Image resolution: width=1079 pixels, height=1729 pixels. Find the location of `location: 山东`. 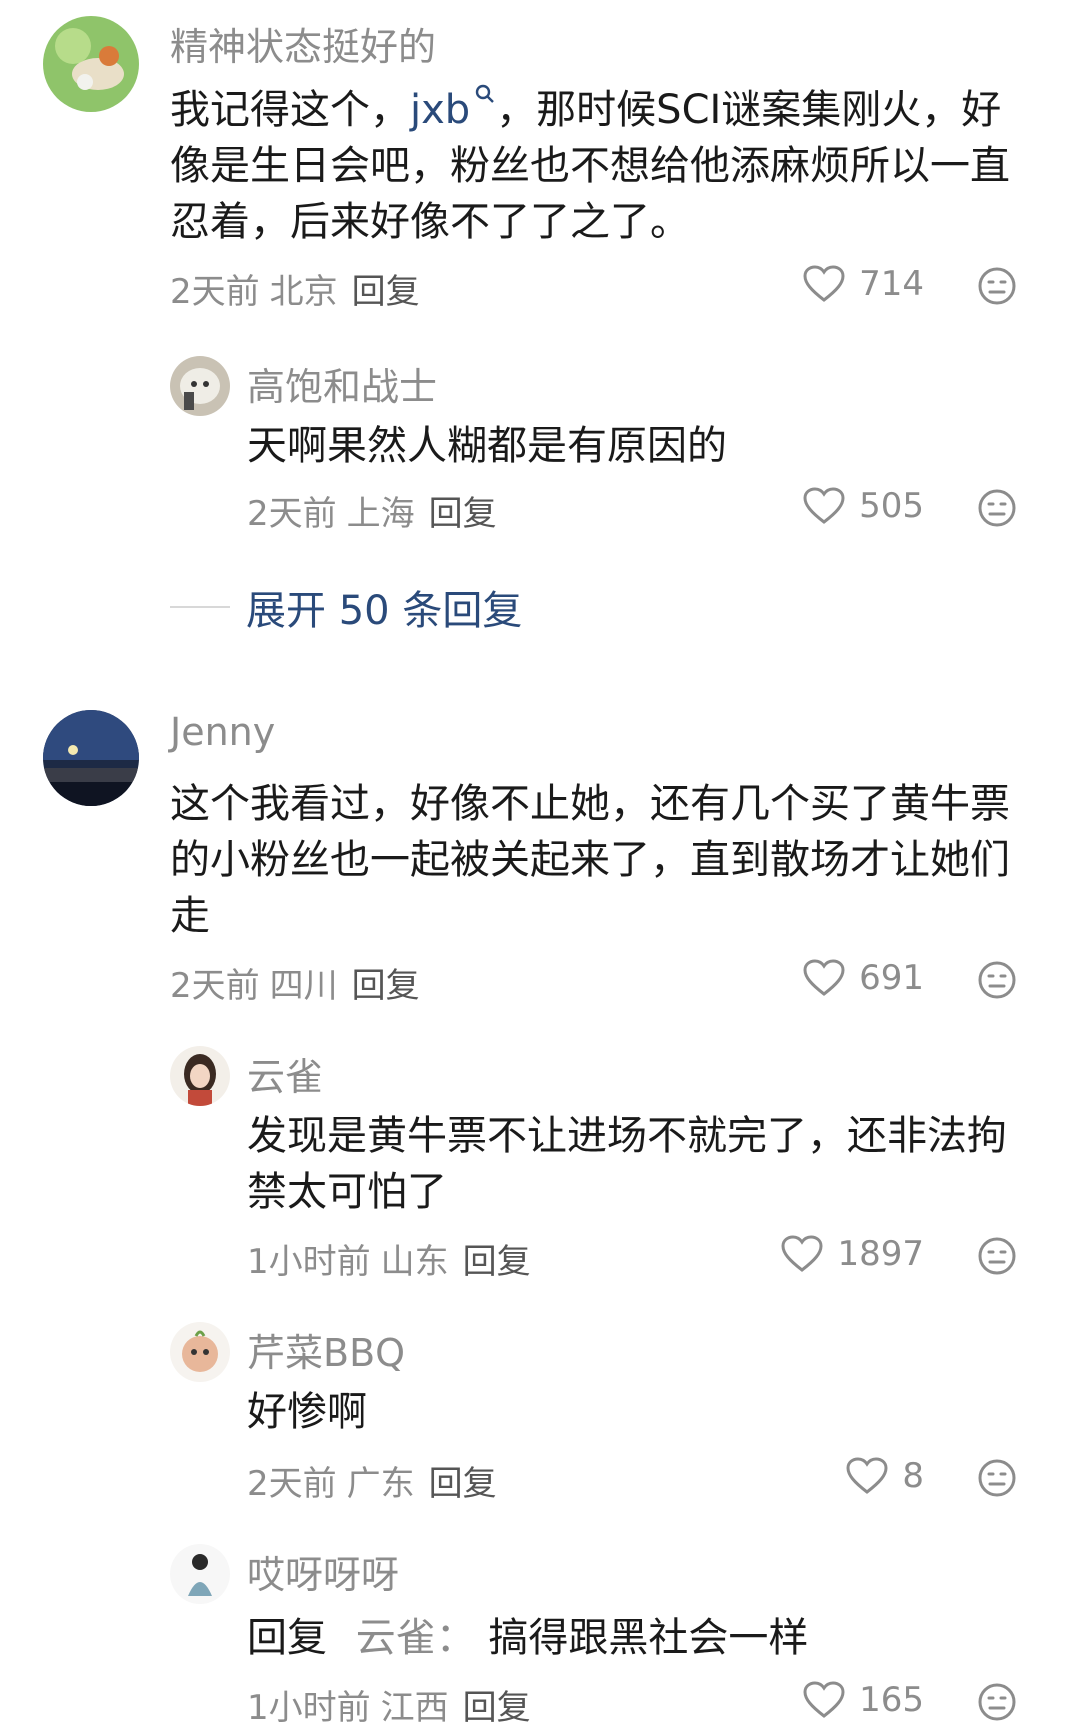

location: 山东 is located at coordinates (414, 1262).